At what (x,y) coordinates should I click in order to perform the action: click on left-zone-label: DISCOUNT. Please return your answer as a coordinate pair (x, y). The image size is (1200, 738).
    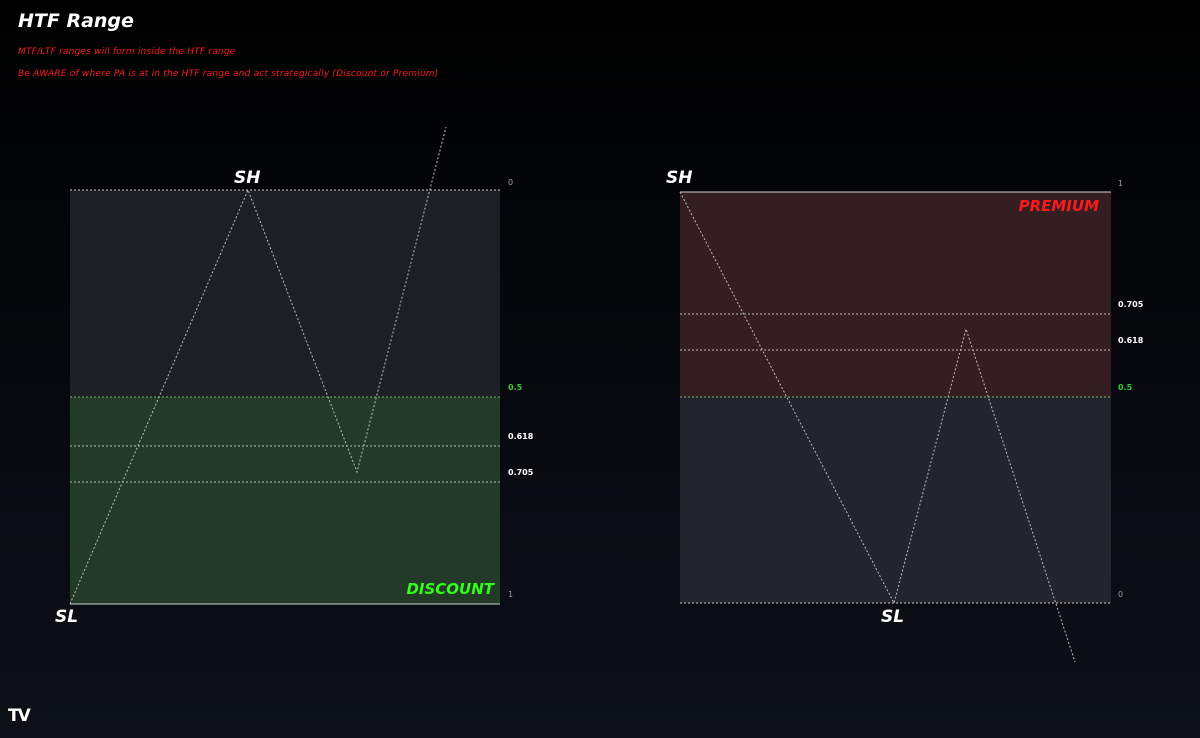
    Looking at the image, I should click on (450, 589).